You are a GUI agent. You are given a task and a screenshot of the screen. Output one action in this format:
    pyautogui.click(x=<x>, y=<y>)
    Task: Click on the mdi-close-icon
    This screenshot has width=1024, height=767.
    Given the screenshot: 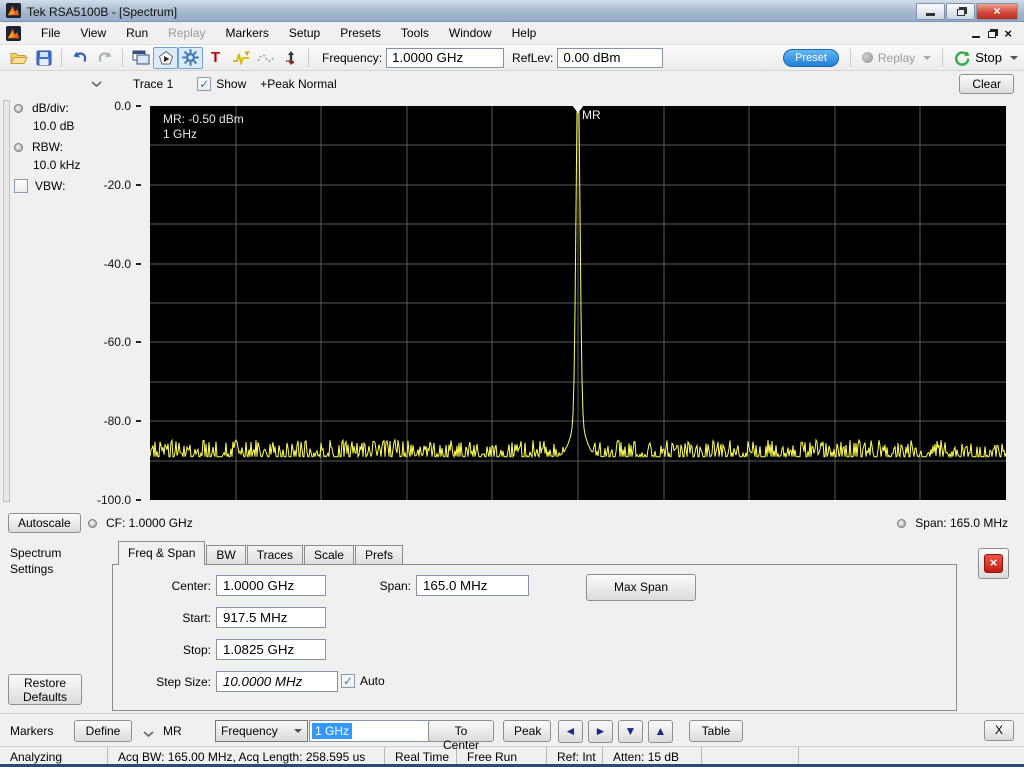 What is the action you would take?
    pyautogui.click(x=1008, y=33)
    